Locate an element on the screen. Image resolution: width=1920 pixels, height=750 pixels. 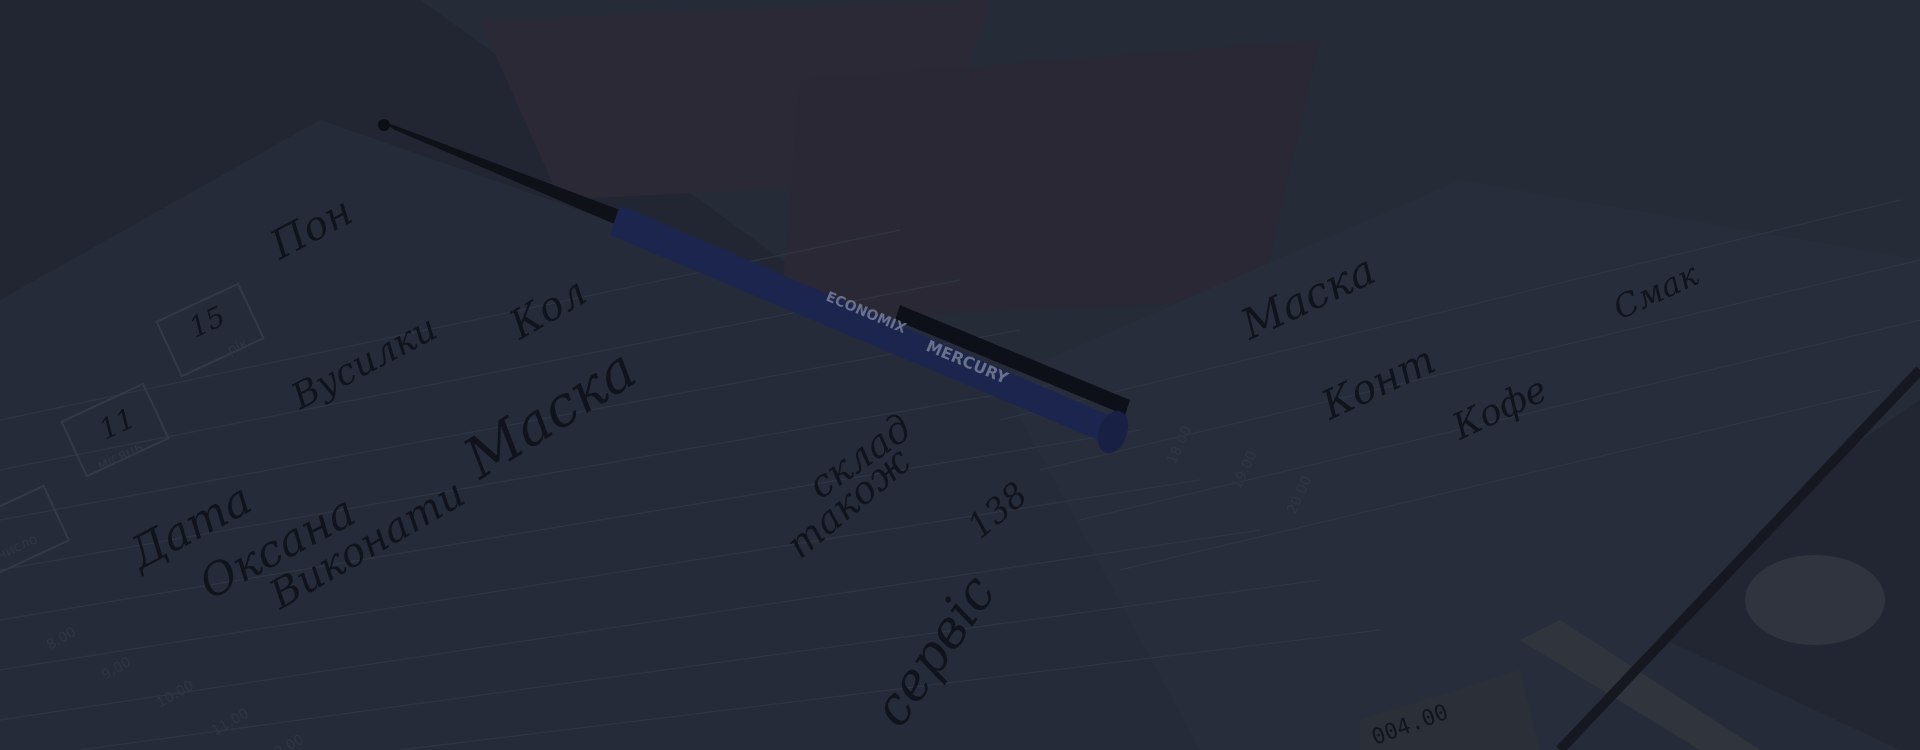
pen-tip is located at coordinates (384, 125).